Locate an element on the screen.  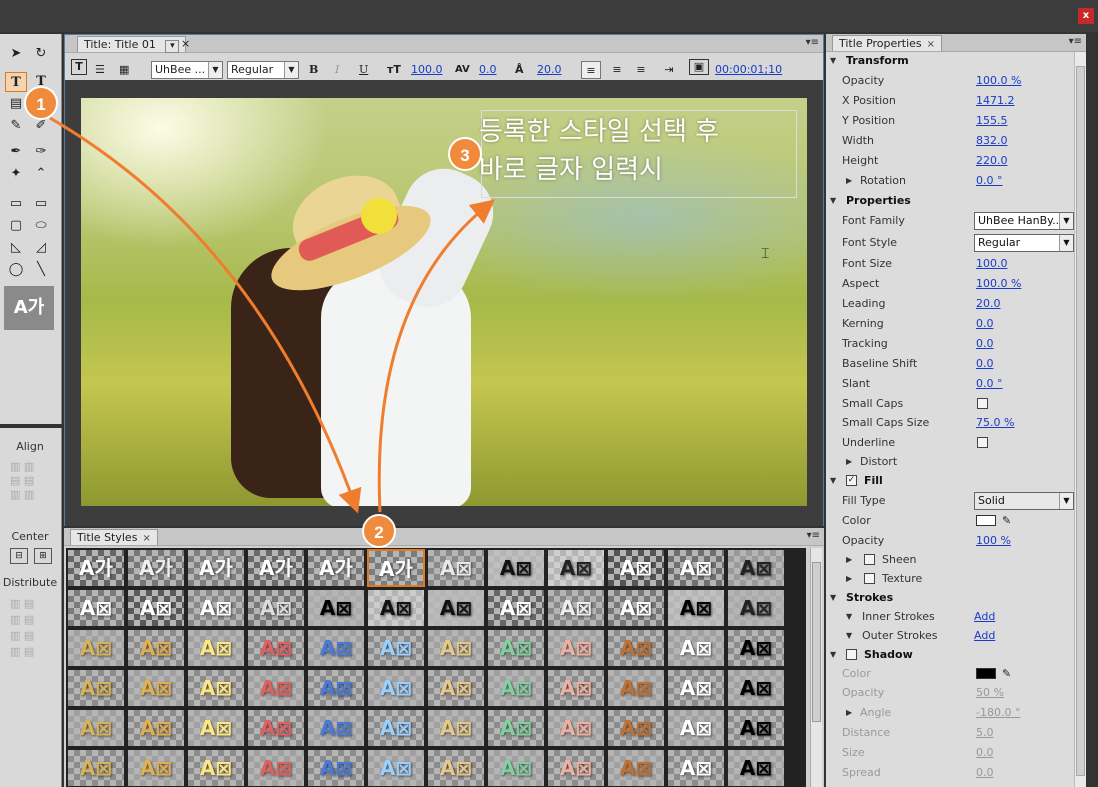
step-badge-1: 1 is located at coordinates (41, 103).